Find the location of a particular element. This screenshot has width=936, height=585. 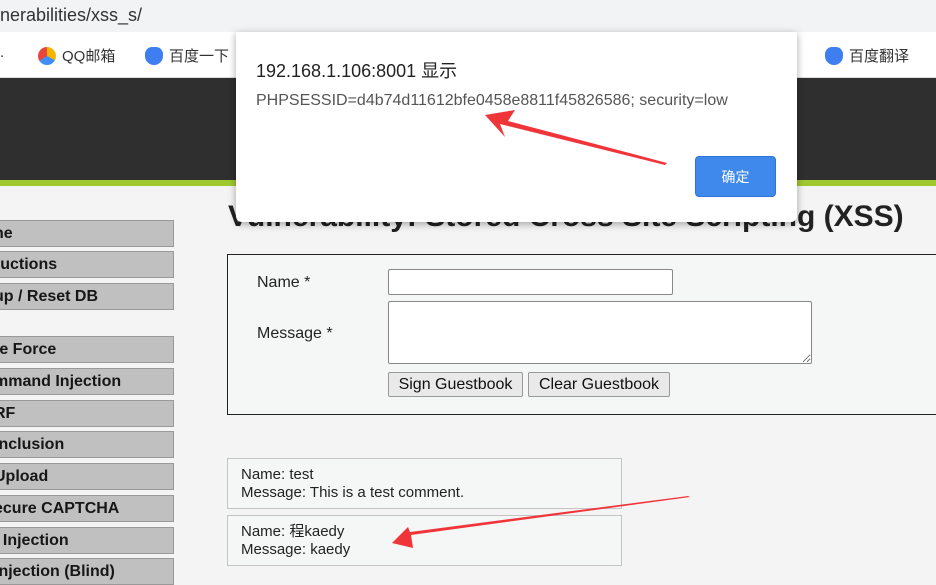

sidebar-item-file-upload: Upload is located at coordinates (87, 476).